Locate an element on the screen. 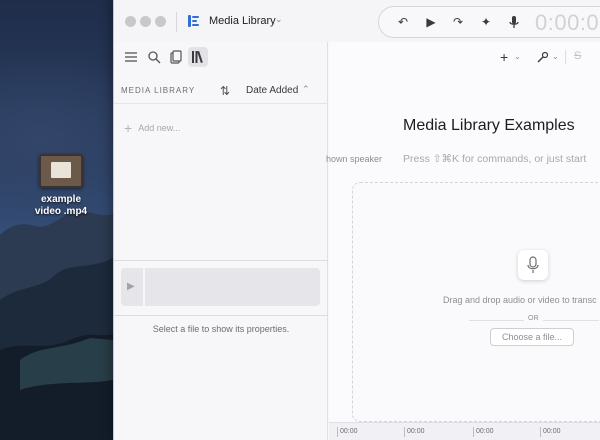  wallpaper-landscape is located at coordinates (56, 325).